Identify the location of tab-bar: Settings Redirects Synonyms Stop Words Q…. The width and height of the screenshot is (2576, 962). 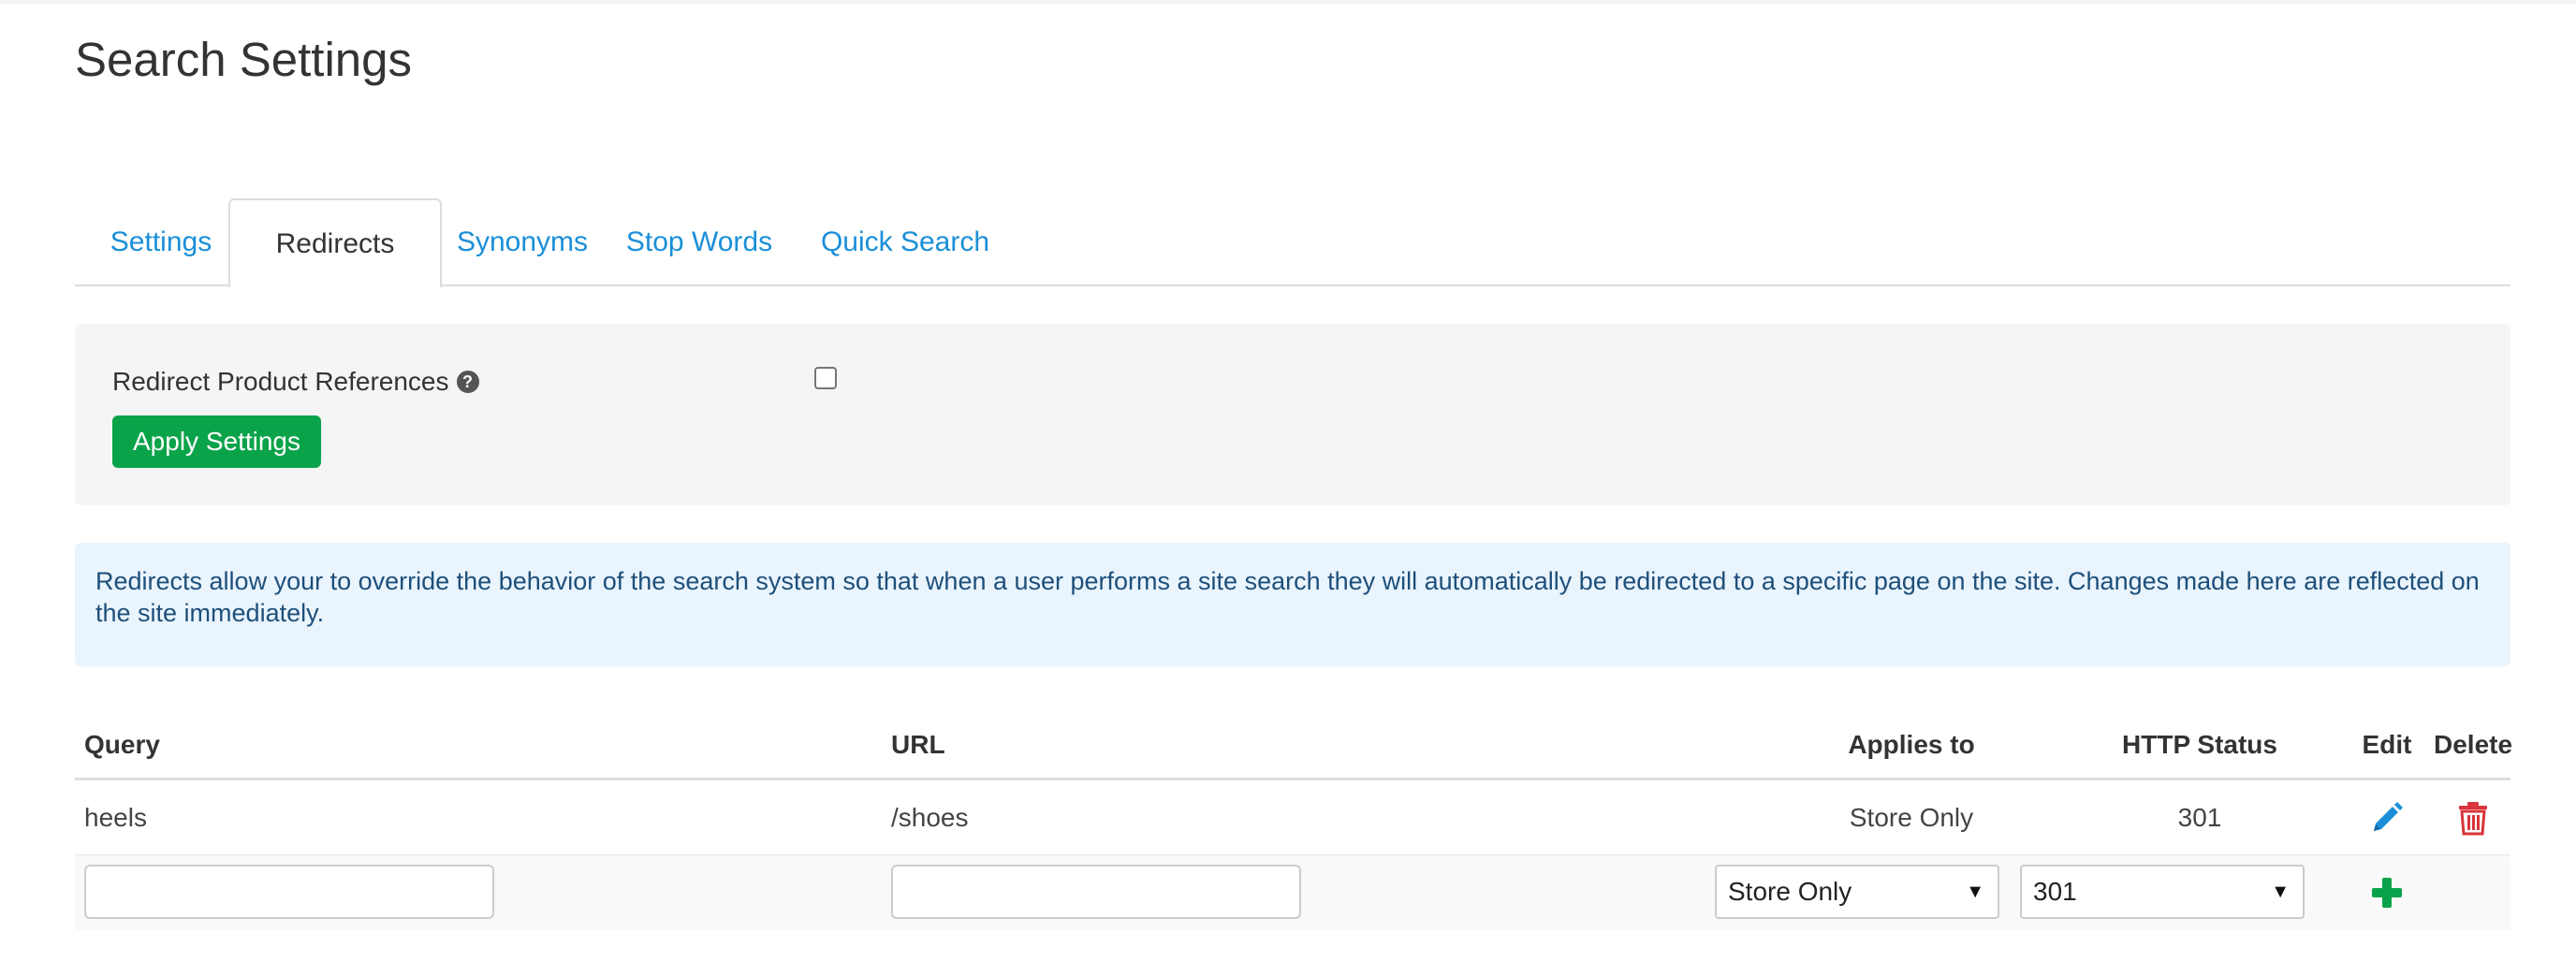
(1293, 243).